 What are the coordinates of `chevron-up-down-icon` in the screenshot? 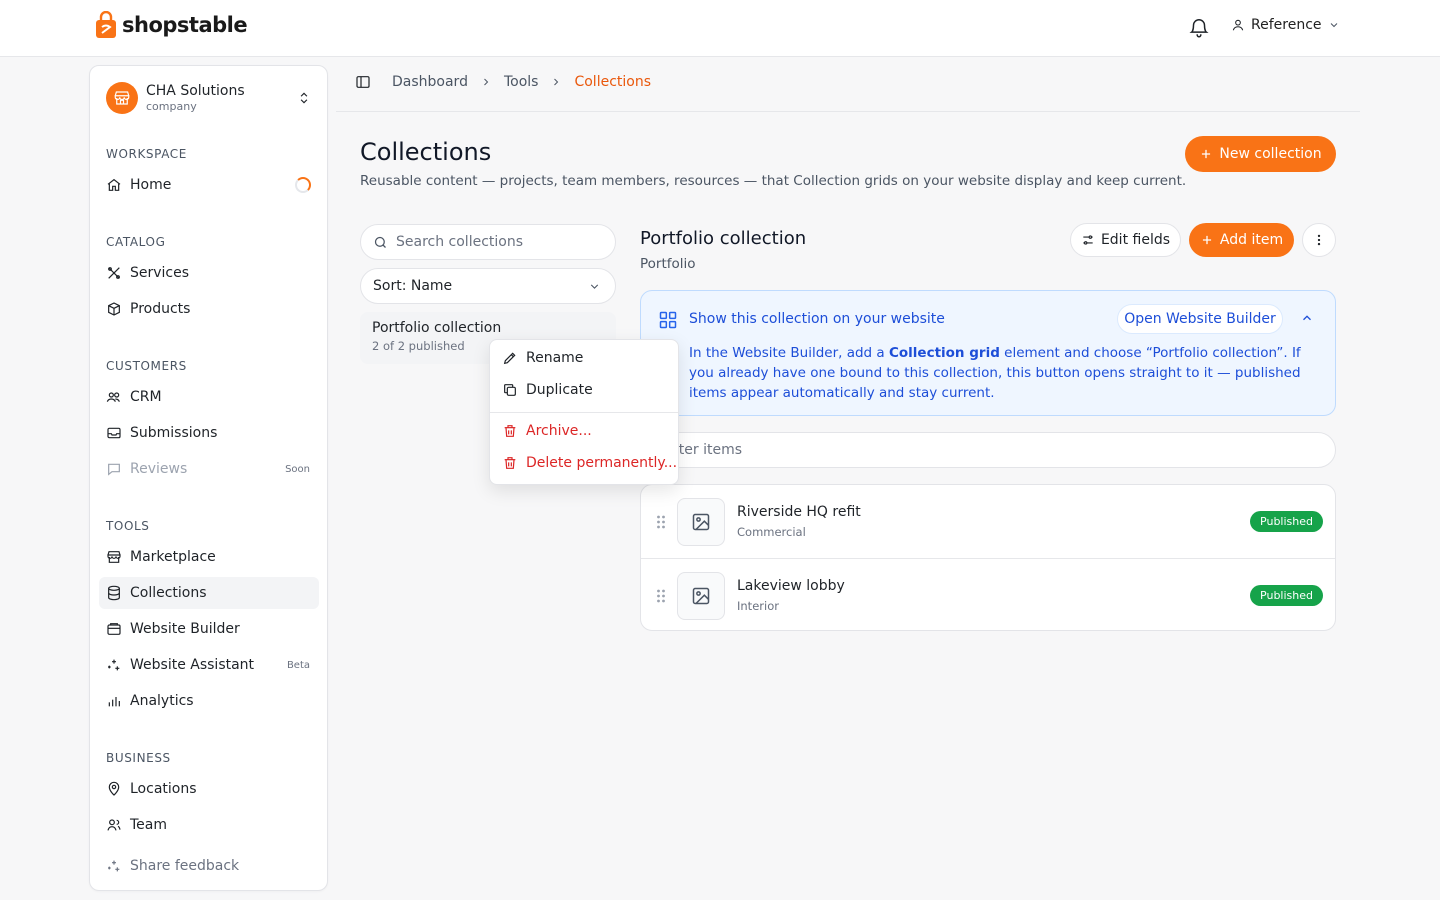 It's located at (304, 98).